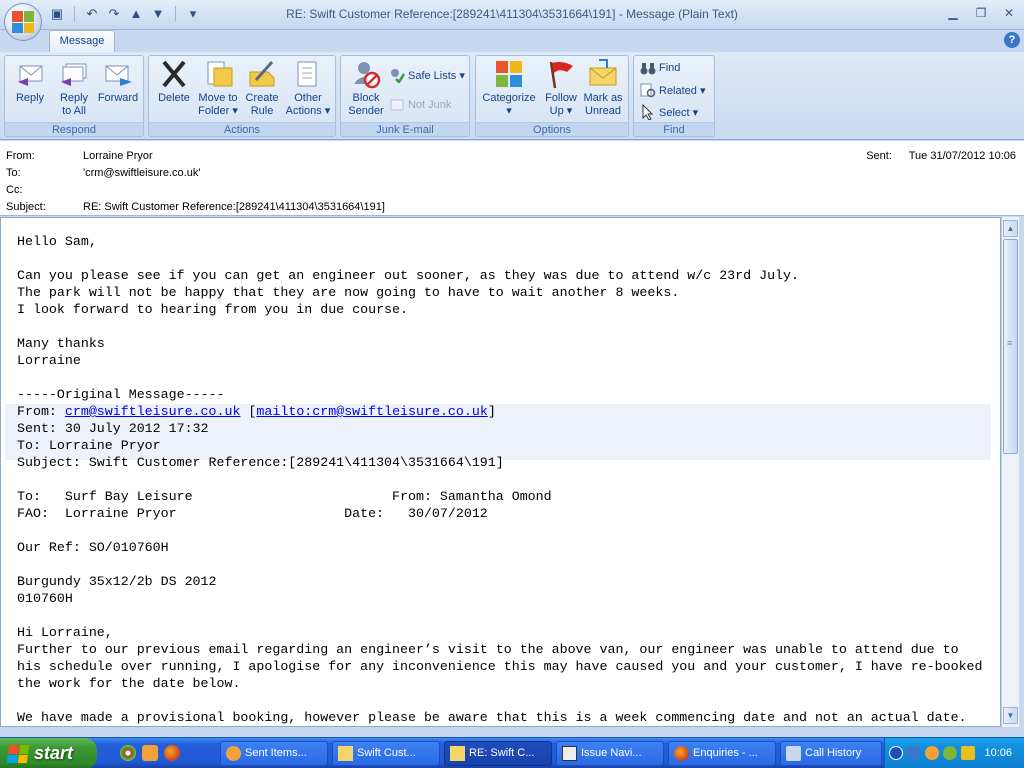 Image resolution: width=1024 pixels, height=768 pixels. I want to click on start-label: start, so click(54, 753).